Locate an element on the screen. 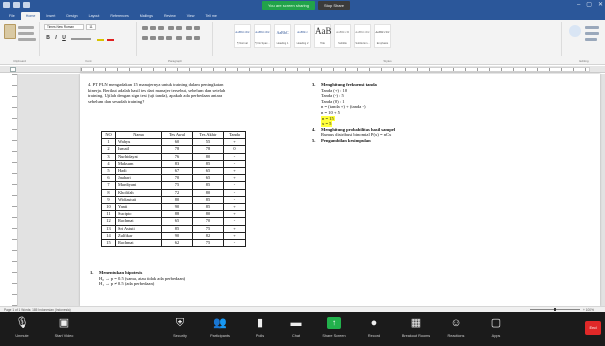  cell-tes-awal: 80 is located at coordinates (177, 200).